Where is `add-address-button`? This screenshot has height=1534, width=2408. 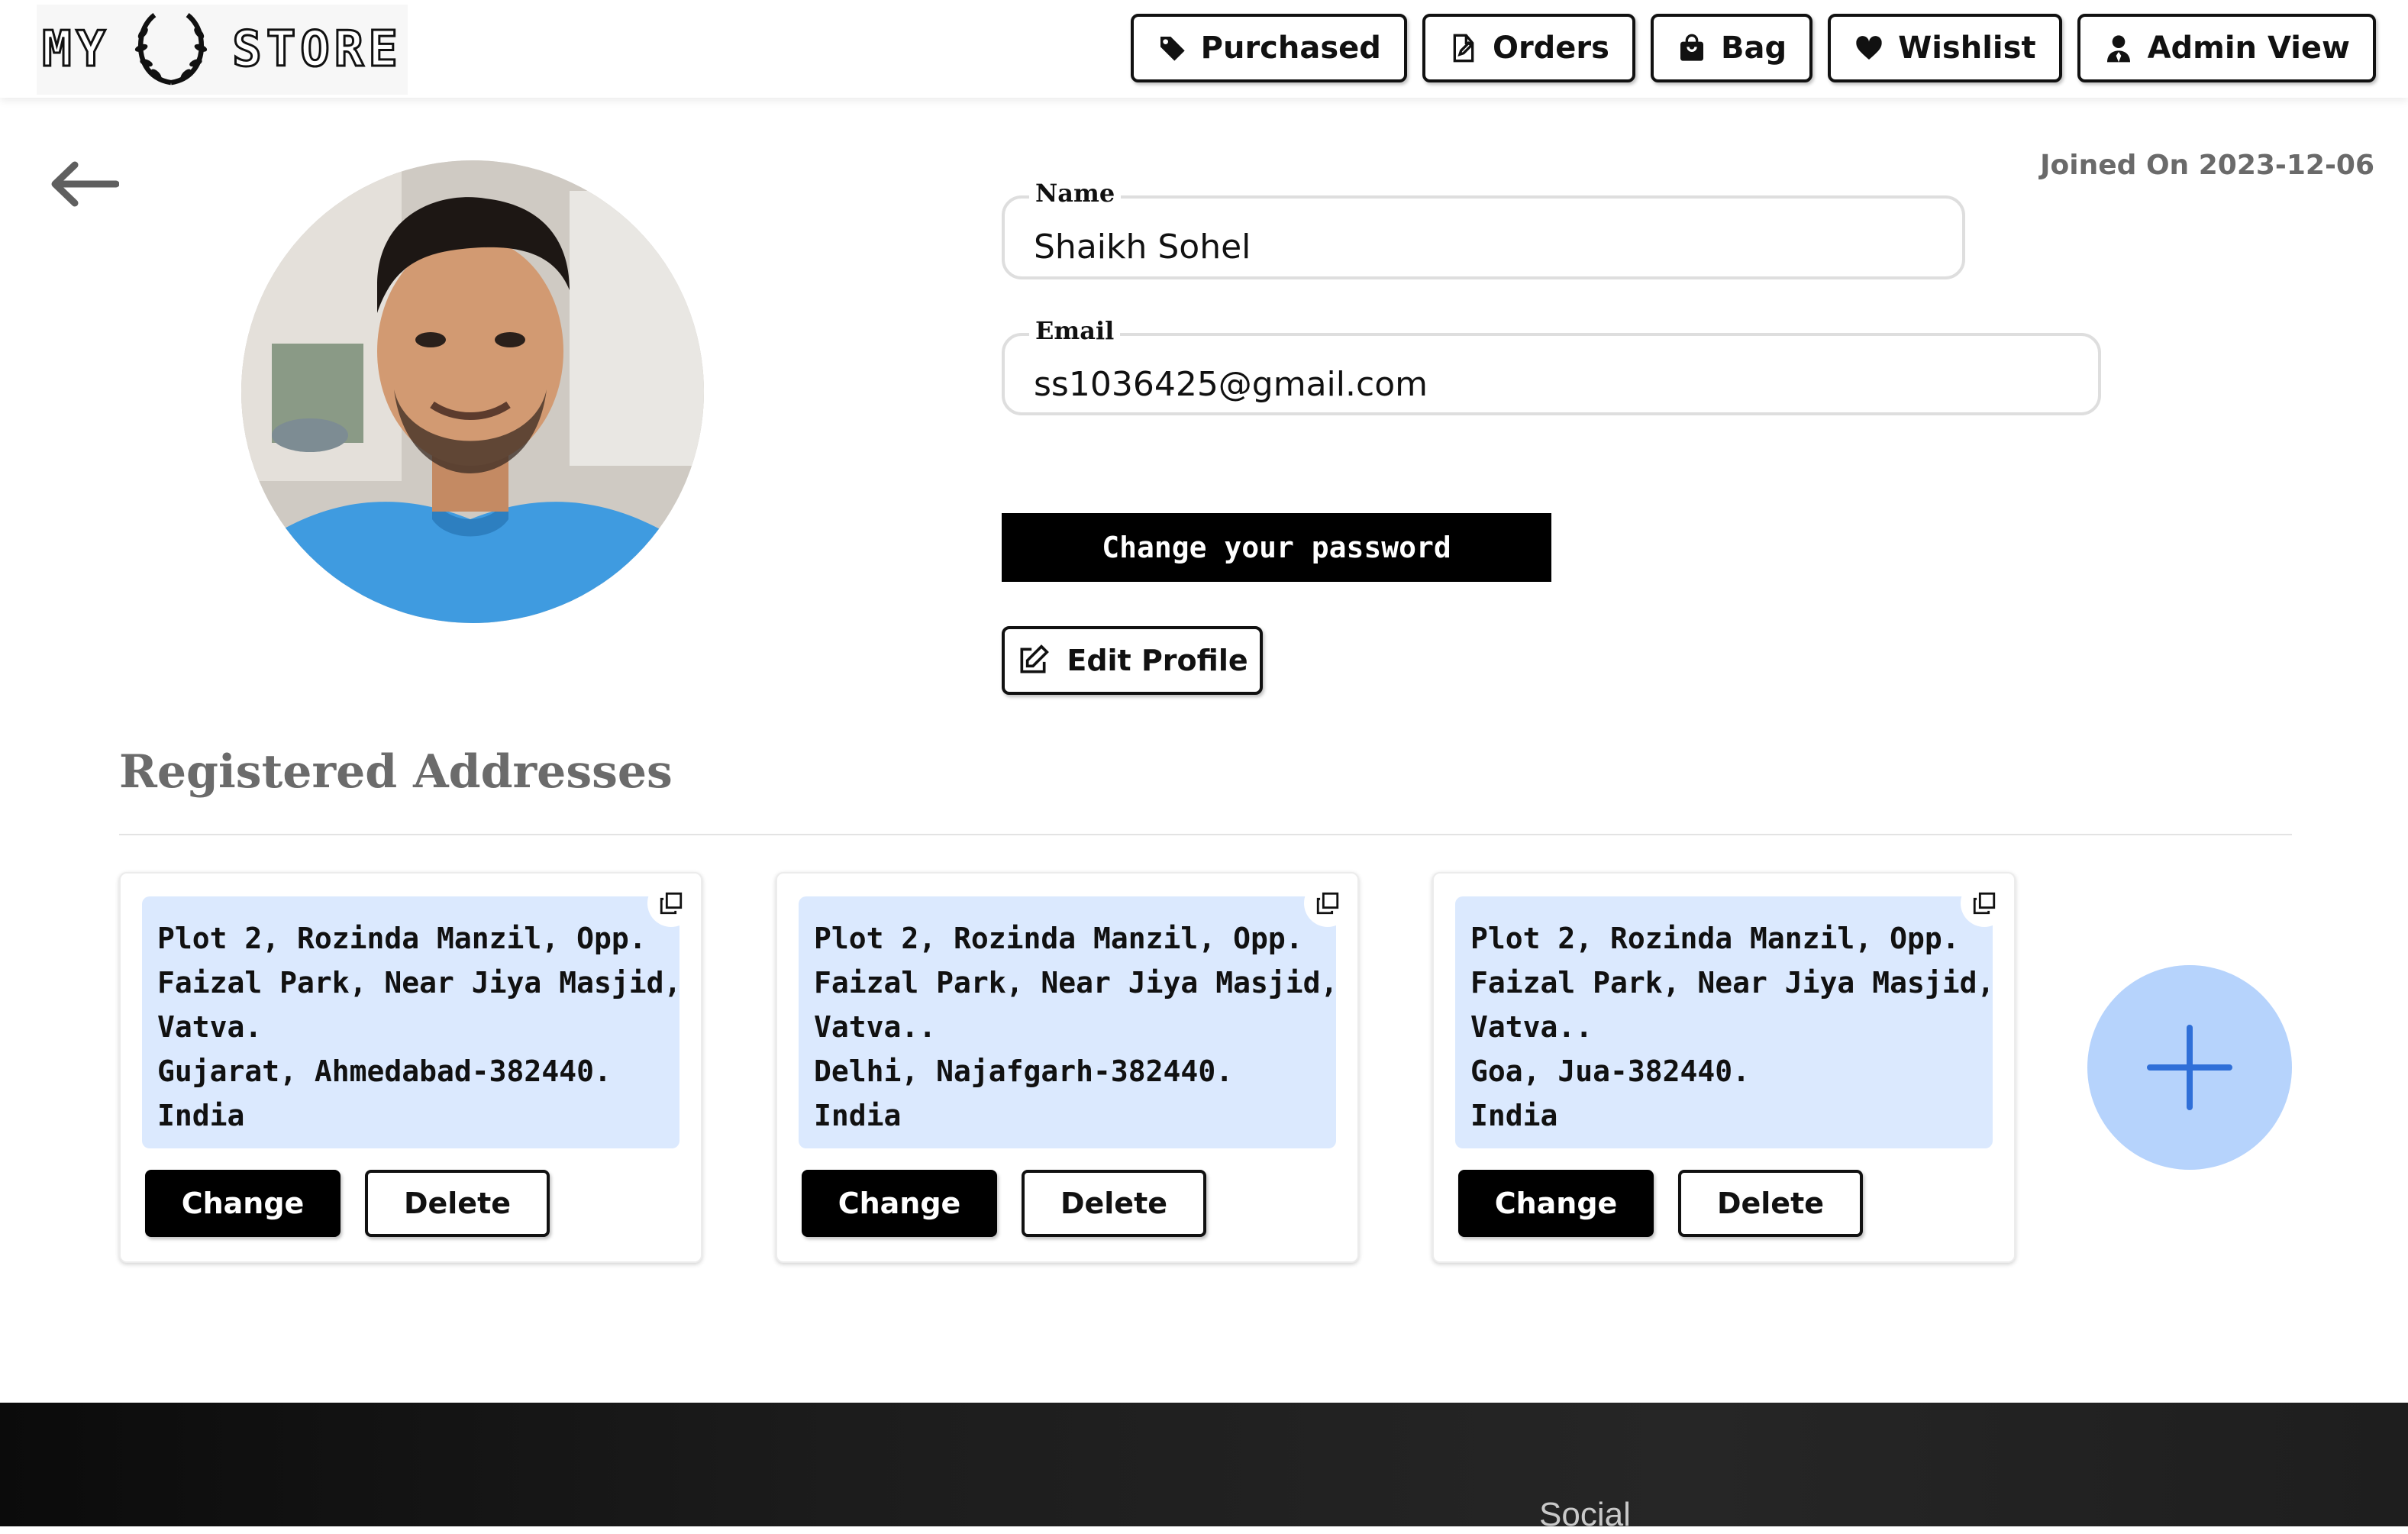 add-address-button is located at coordinates (2189, 1067).